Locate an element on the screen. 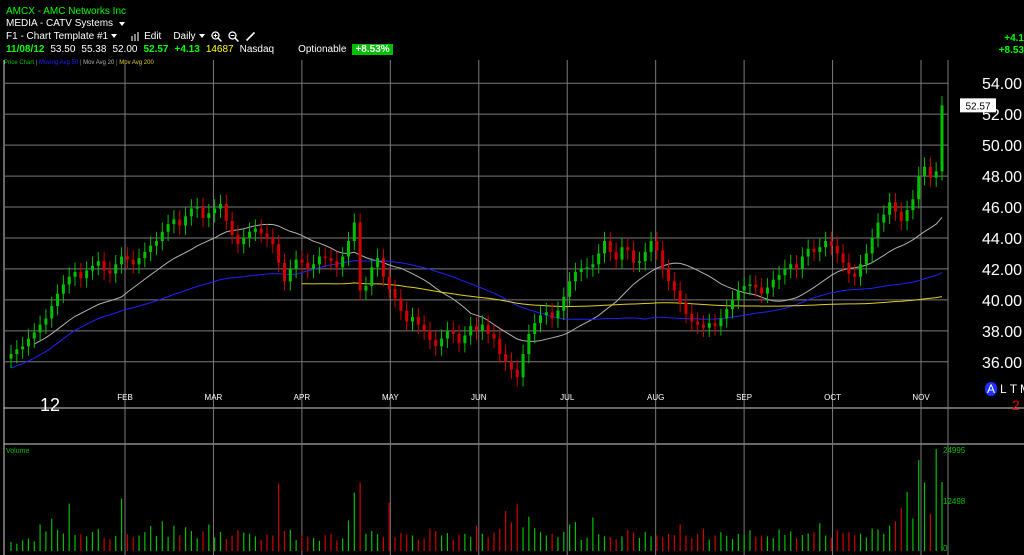  y-tick-label: 36.00 is located at coordinates (1002, 363).